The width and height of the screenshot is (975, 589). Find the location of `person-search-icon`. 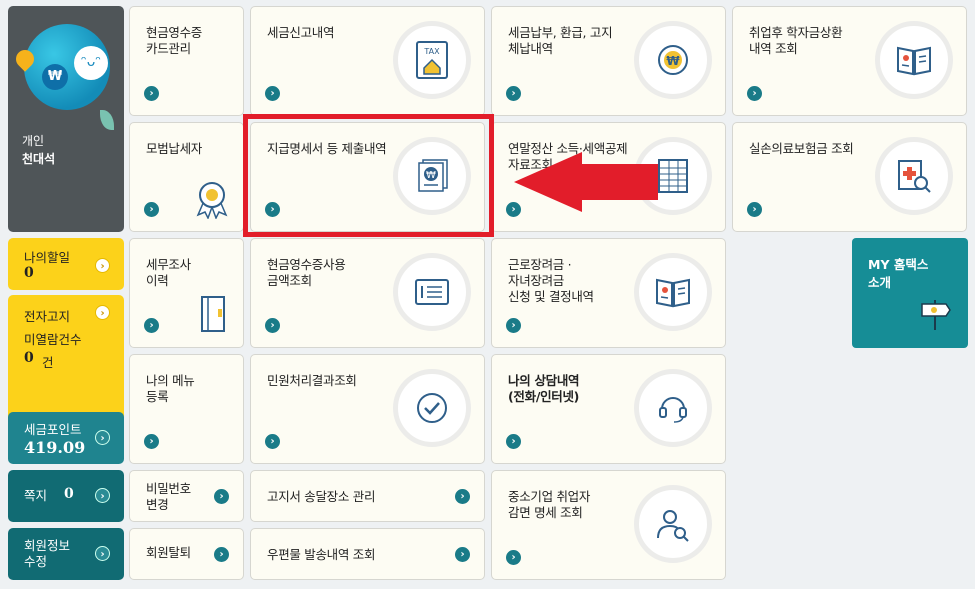

person-search-icon is located at coordinates (673, 524).